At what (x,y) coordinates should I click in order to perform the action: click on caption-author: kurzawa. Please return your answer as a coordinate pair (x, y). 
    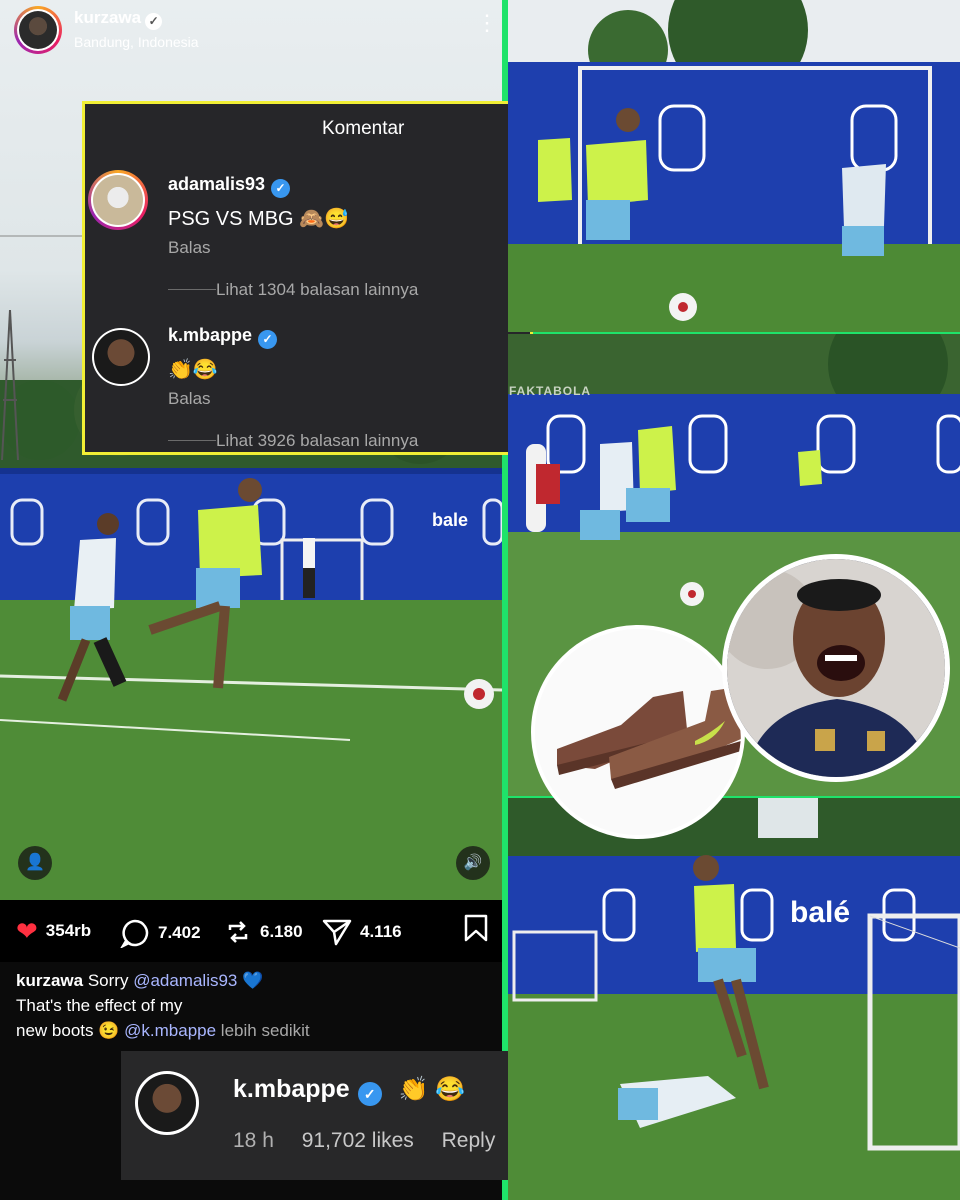
    Looking at the image, I should click on (49, 980).